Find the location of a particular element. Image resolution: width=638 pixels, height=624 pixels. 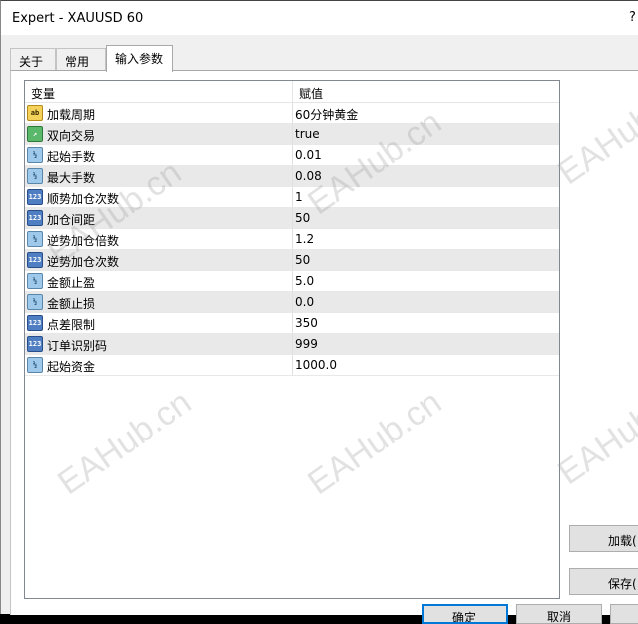

load-button: 加载( is located at coordinates (603, 538).